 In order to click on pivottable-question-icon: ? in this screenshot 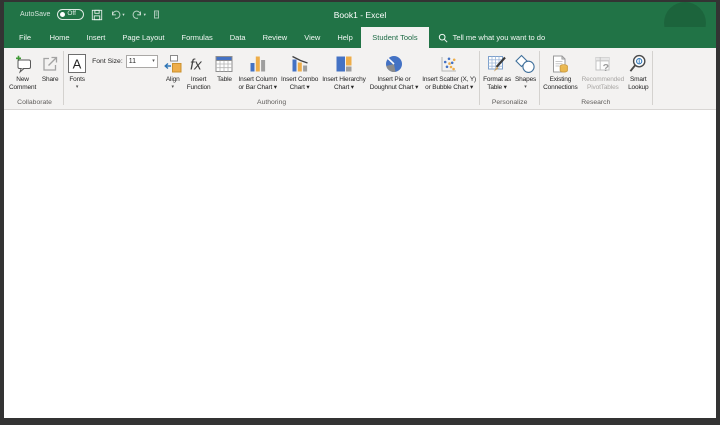, I will do `click(603, 63)`.